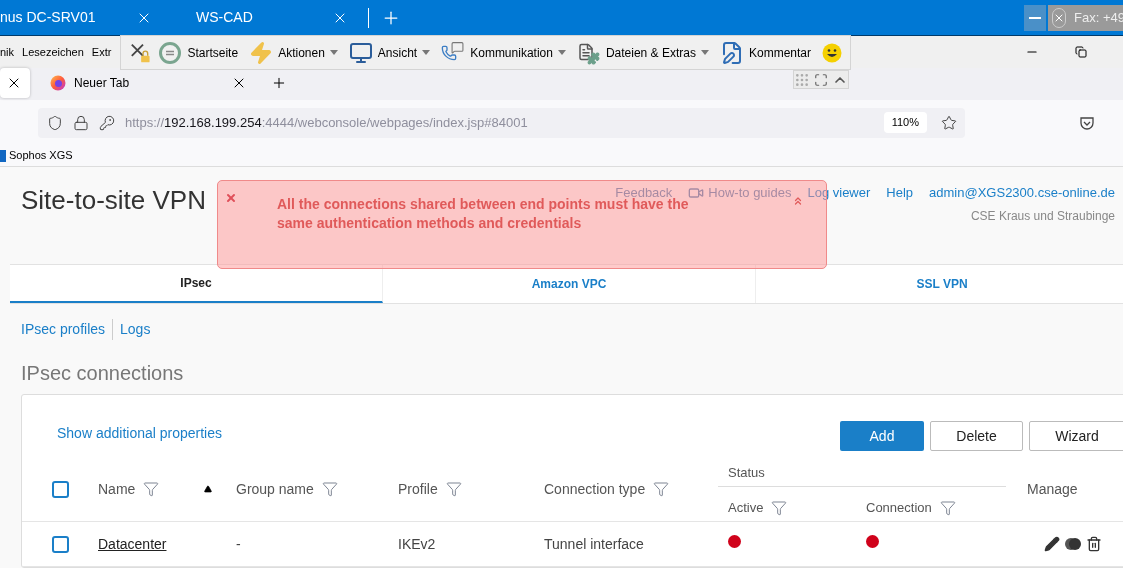 This screenshot has height=568, width=1123. What do you see at coordinates (1052, 544) in the screenshot?
I see `edit-icon` at bounding box center [1052, 544].